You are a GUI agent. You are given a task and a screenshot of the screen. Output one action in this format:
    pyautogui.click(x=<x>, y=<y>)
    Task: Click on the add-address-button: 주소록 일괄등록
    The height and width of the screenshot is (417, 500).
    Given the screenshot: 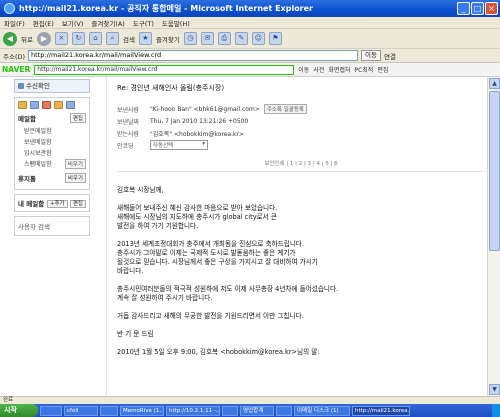 What is the action you would take?
    pyautogui.click(x=285, y=109)
    